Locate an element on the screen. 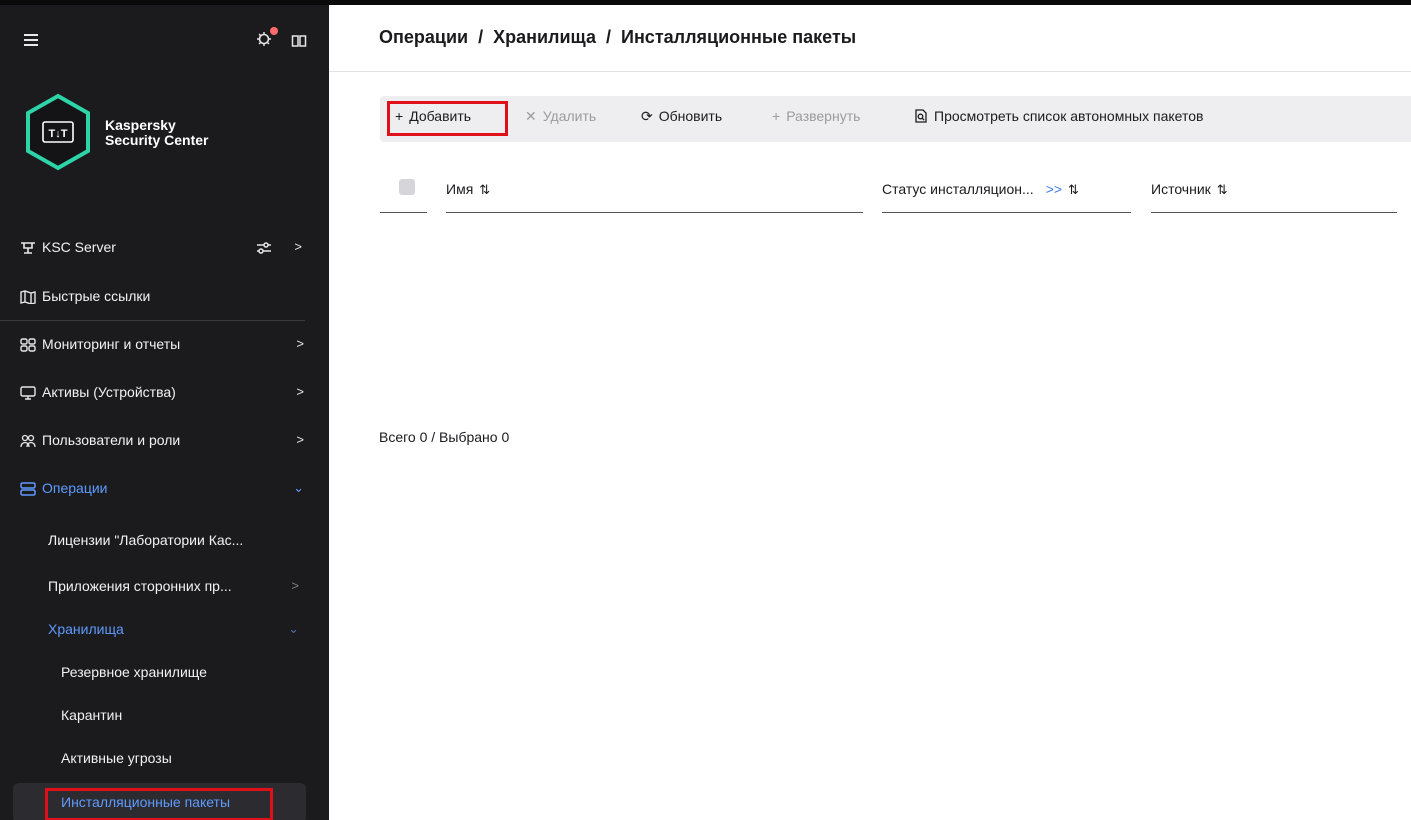 Image resolution: width=1411 pixels, height=820 pixels. breadcrumb-install-packages: Инсталляционные пакеты is located at coordinates (739, 37).